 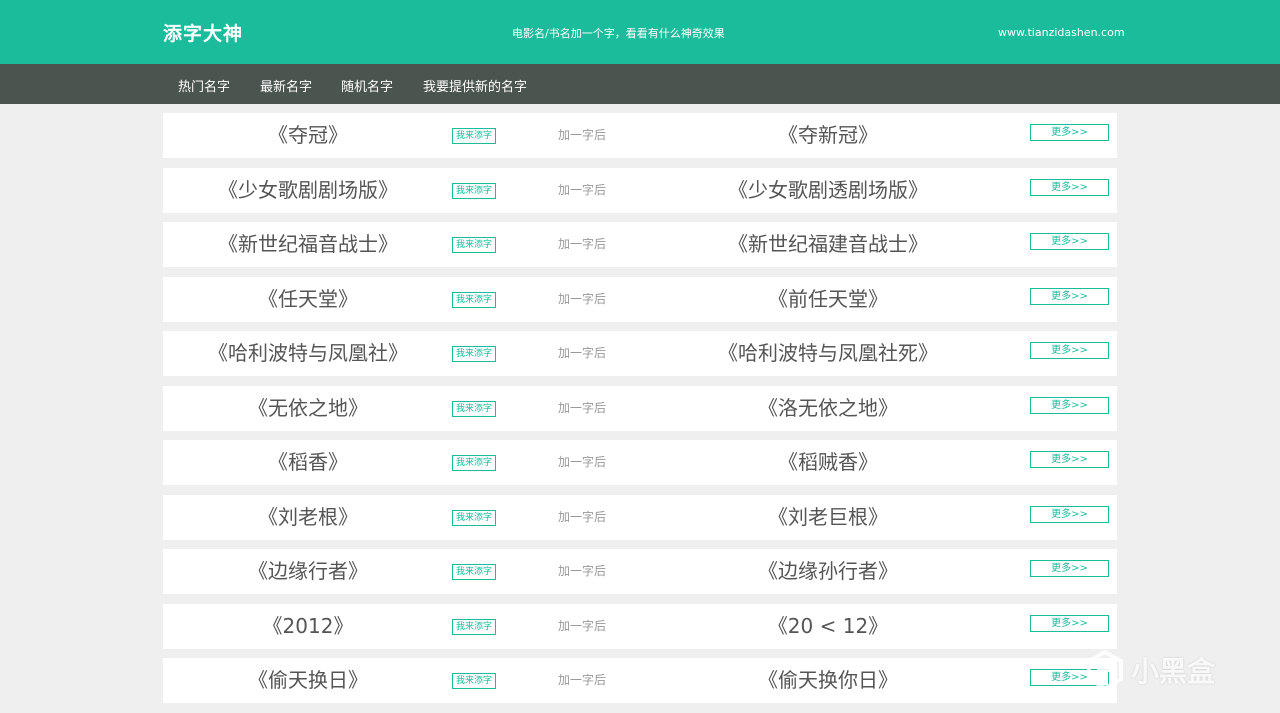 I want to click on list-item: 《夺冠》 我来添字 加一字后 《夺新冠》 更多>>, so click(x=640, y=135).